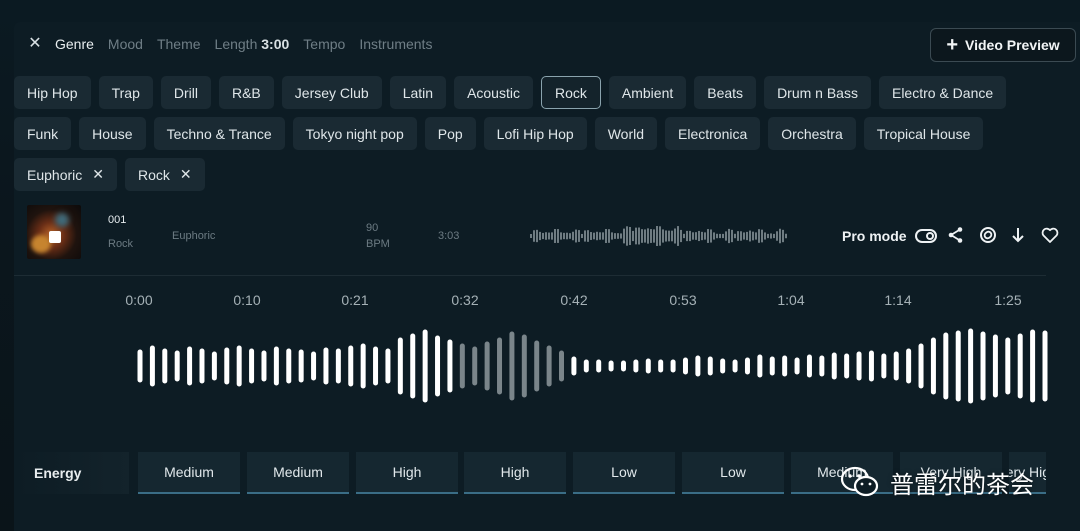 Image resolution: width=1080 pixels, height=531 pixels. What do you see at coordinates (465, 300) in the screenshot?
I see `timeline-tick: 0:32` at bounding box center [465, 300].